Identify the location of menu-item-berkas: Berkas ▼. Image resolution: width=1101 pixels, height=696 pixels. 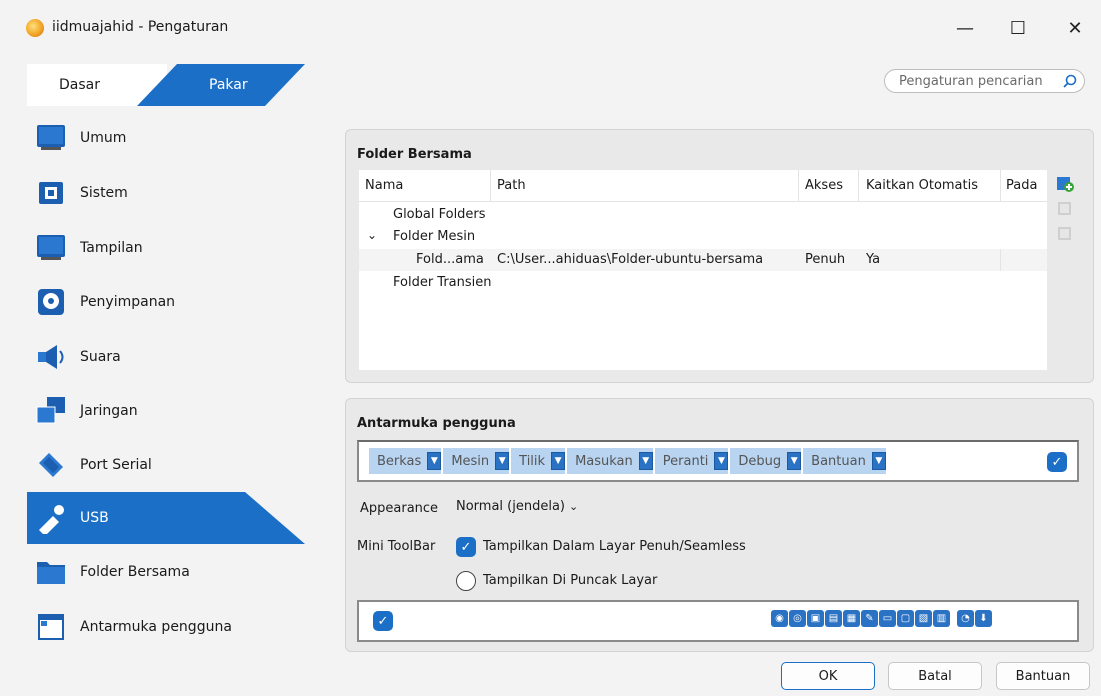
(405, 461).